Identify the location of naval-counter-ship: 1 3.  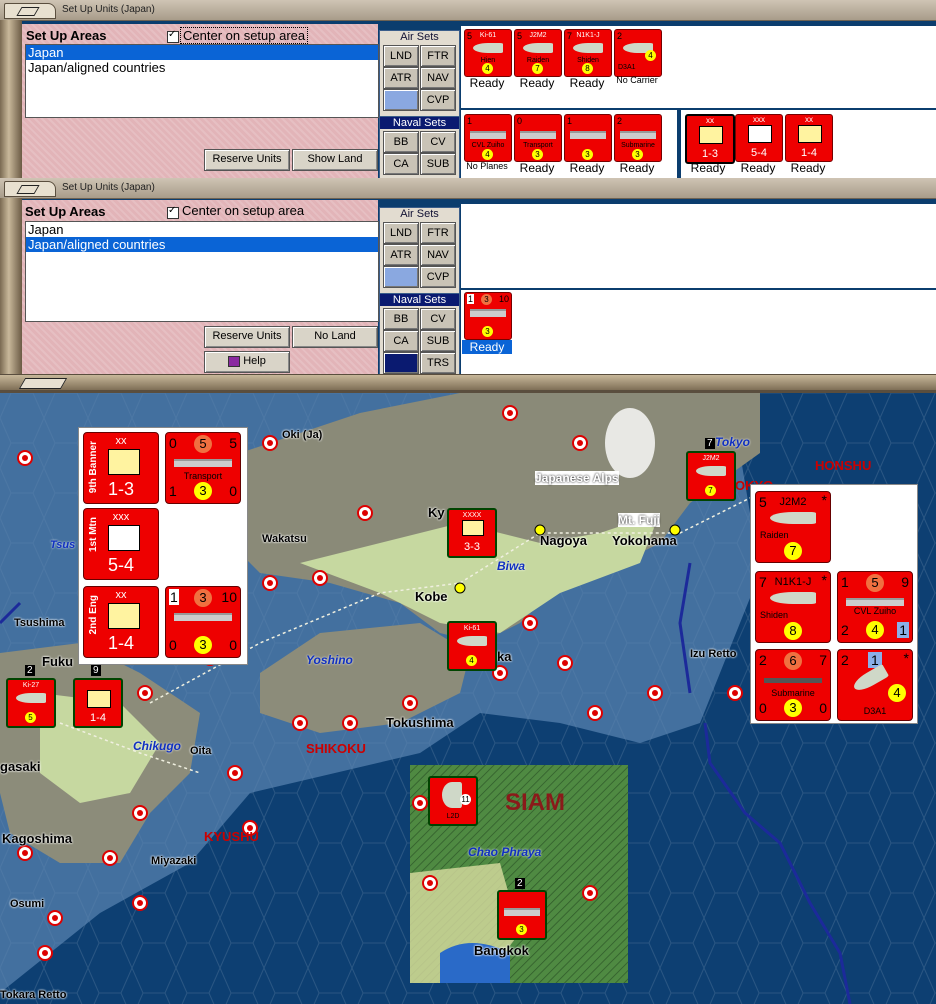
(588, 138).